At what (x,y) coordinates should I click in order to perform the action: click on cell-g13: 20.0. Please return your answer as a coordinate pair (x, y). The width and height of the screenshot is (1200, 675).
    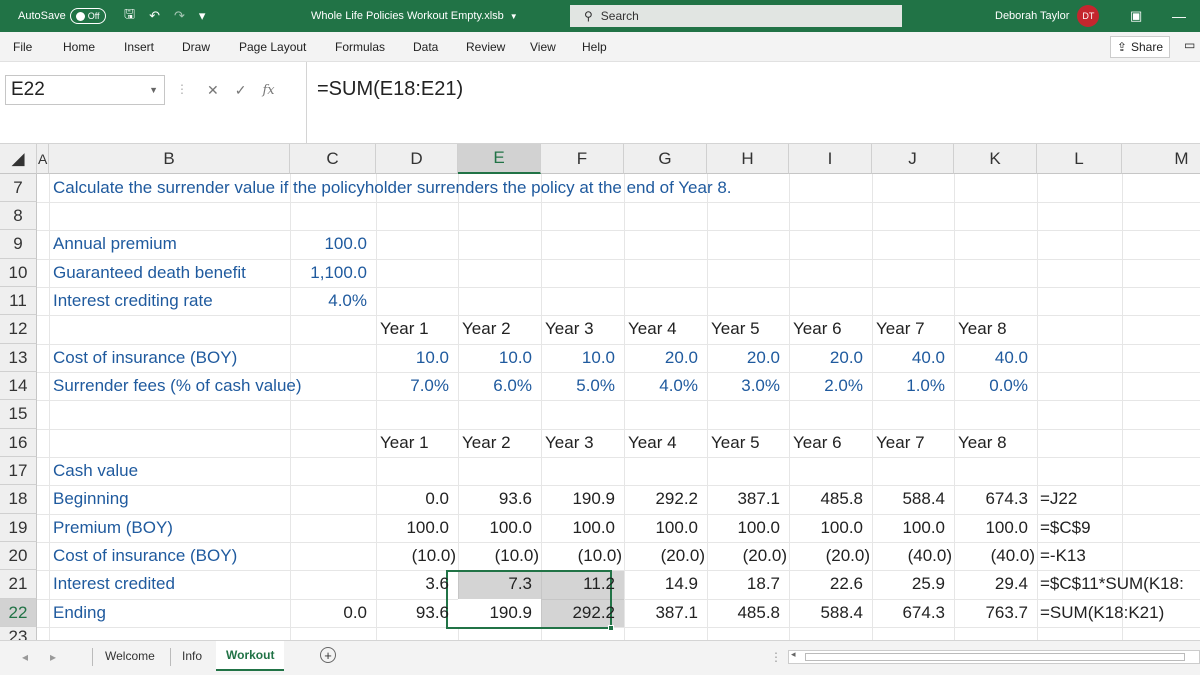
    Looking at the image, I should click on (661, 358).